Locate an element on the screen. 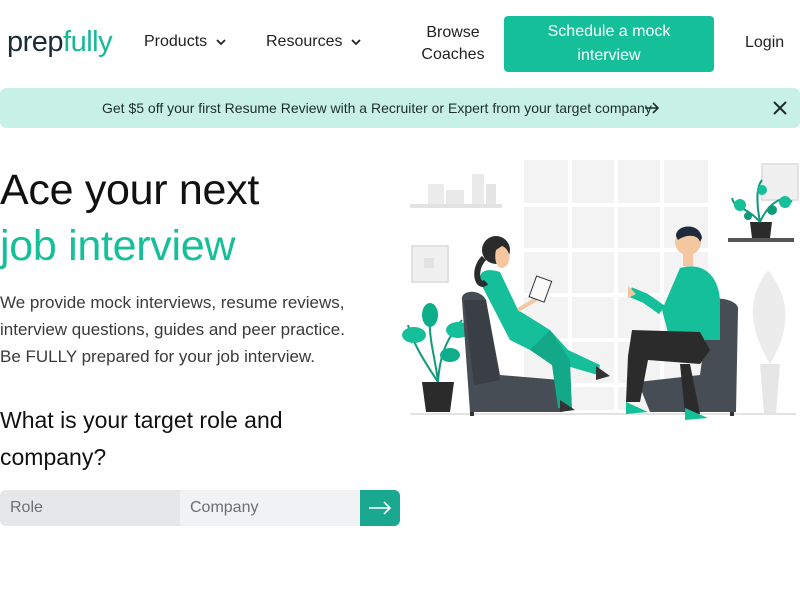  shelf-illustration is located at coordinates (456, 228).